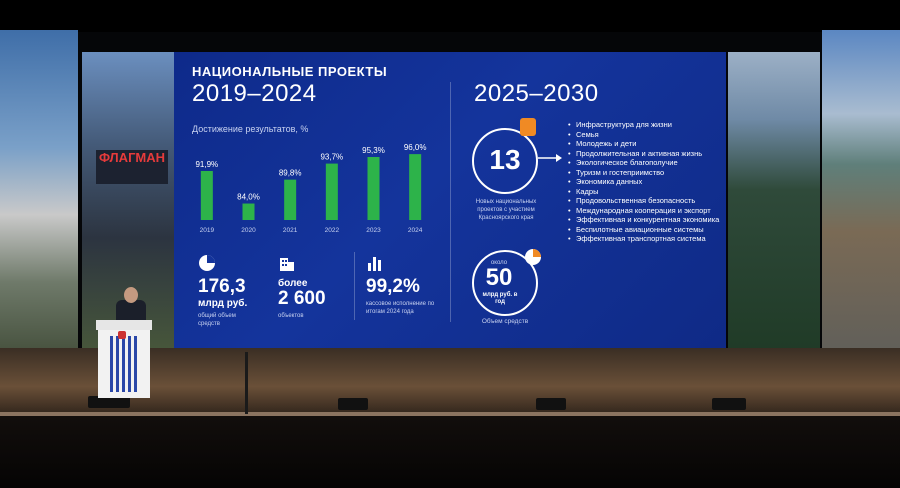  Describe the element at coordinates (415, 187) in the screenshot. I see `bar-2024` at that location.